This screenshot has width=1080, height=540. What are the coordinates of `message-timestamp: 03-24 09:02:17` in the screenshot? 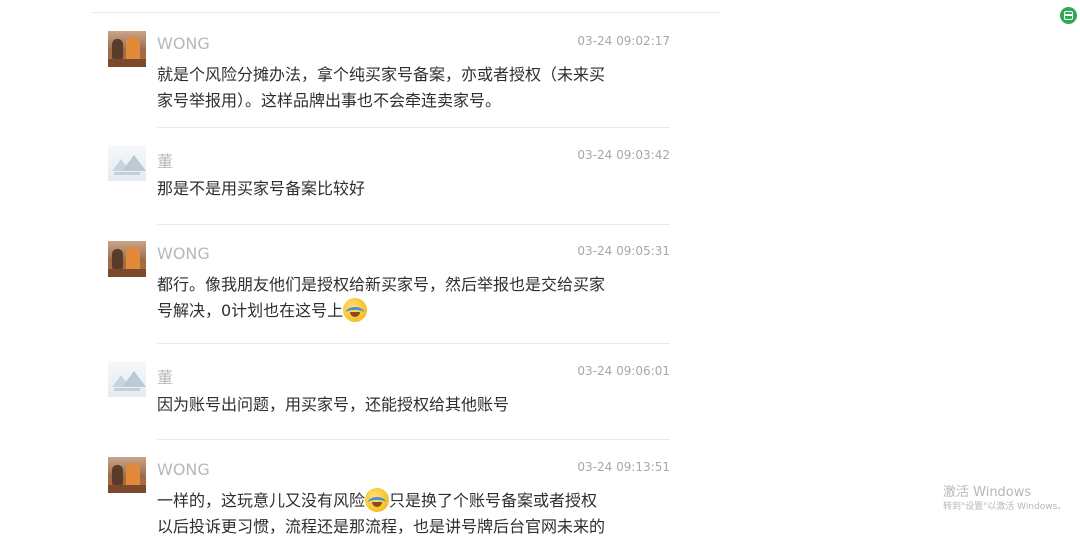 It's located at (623, 41).